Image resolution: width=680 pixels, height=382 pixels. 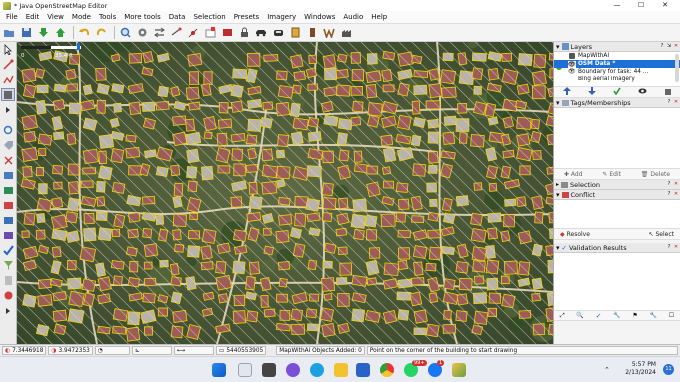 I want to click on menu-data: Data, so click(x=177, y=17).